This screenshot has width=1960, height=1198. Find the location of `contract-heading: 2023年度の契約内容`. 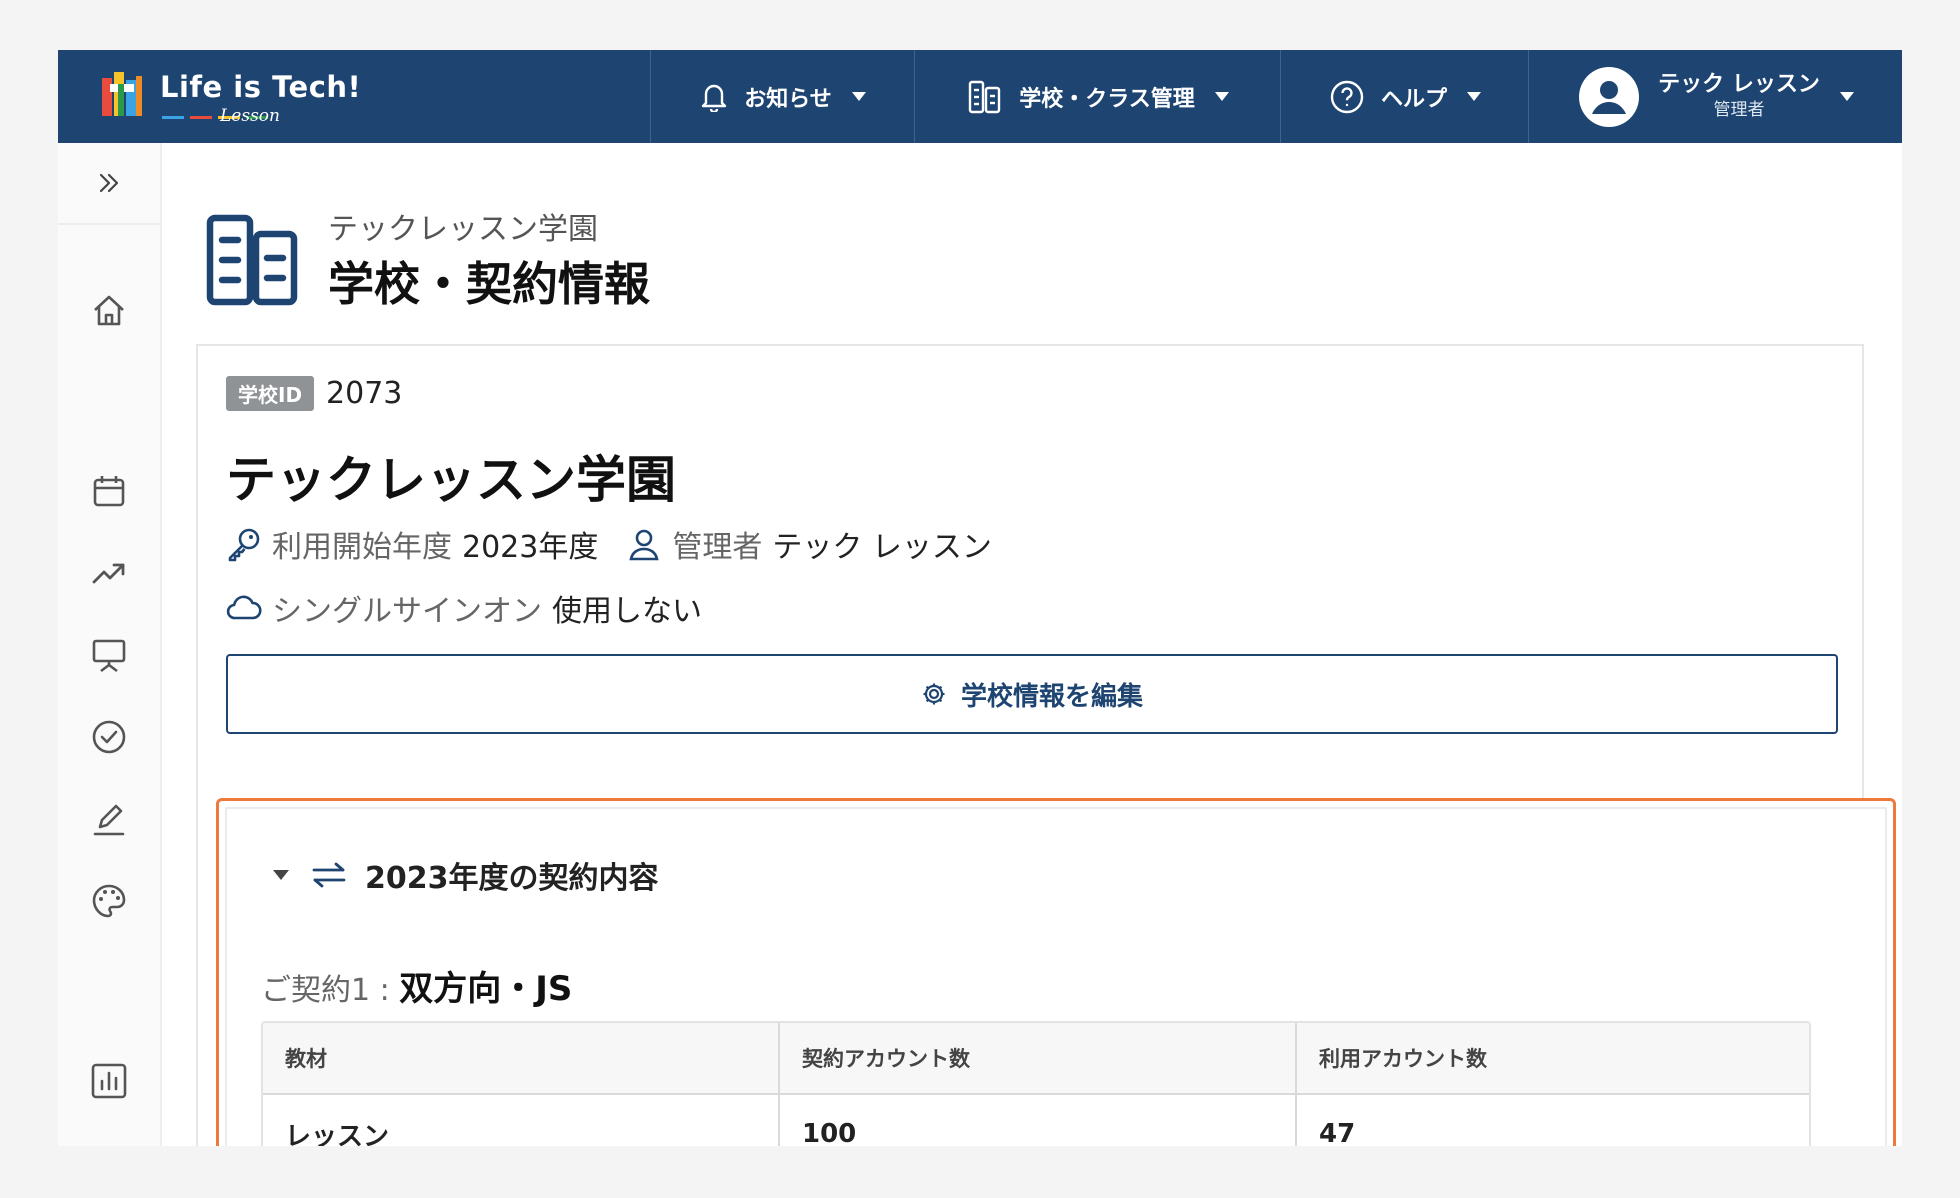

contract-heading: 2023年度の契約内容 is located at coordinates (512, 878).